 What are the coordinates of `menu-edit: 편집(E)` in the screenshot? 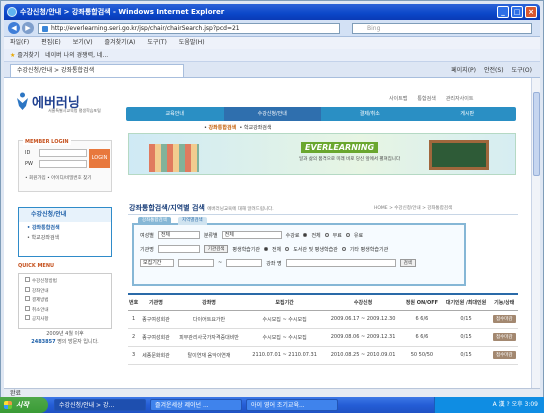 It's located at (51, 43).